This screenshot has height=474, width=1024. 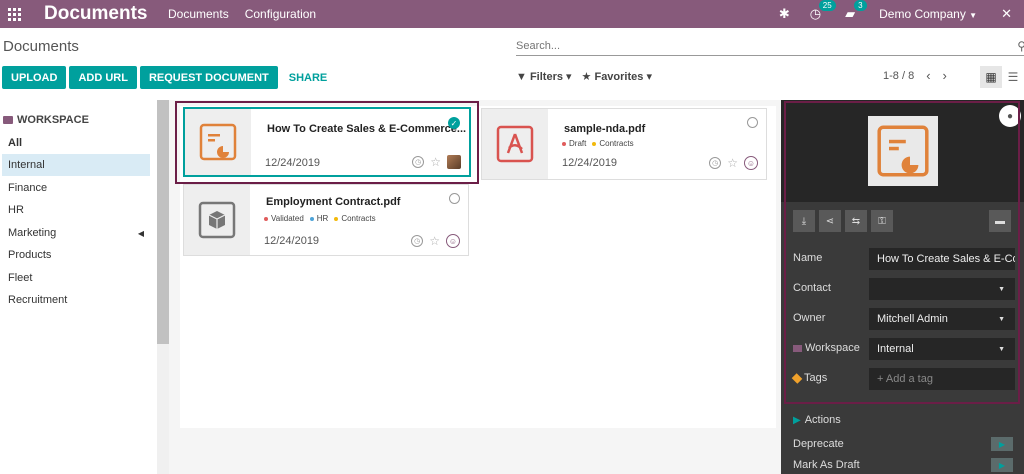 I want to click on app-title: Documents, so click(x=96, y=13).